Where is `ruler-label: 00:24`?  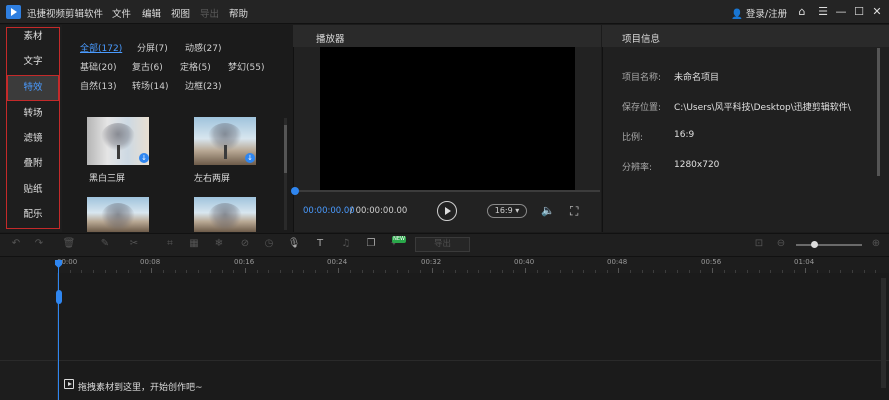
ruler-label: 00:24 is located at coordinates (337, 262).